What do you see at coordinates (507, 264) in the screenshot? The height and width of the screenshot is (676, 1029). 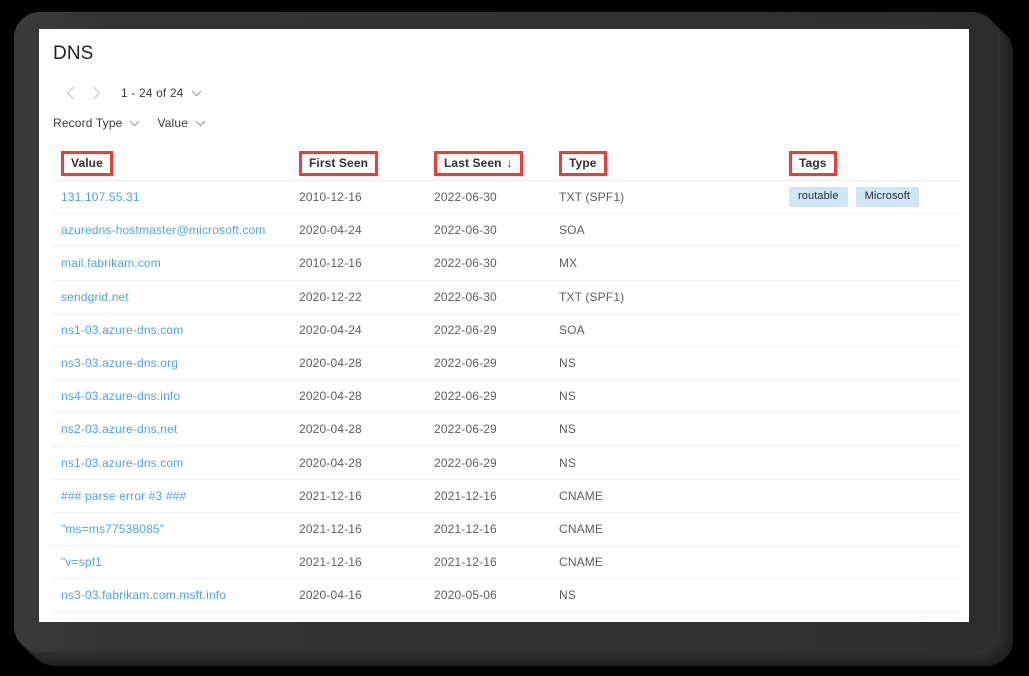 I see `table-row: mail.fabrikam.com 2010-12-16 2022-06-30 MX` at bounding box center [507, 264].